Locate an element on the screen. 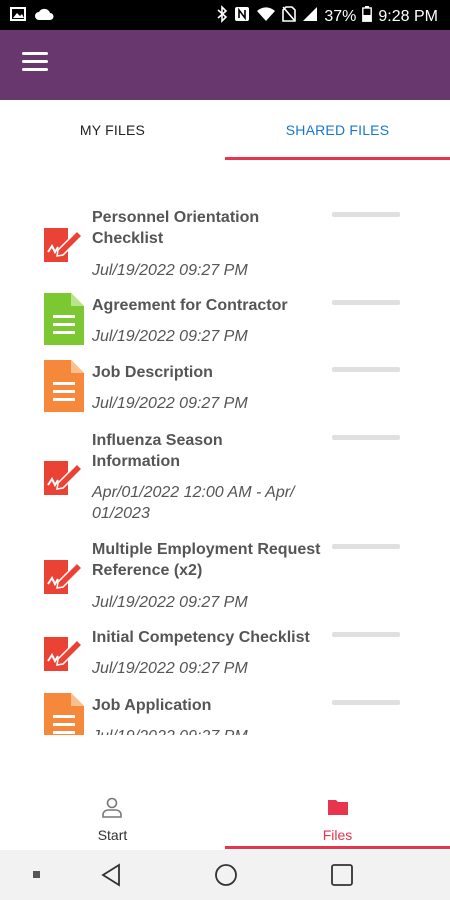 Image resolution: width=450 pixels, height=900 pixels. nav-start: Start is located at coordinates (112, 817).